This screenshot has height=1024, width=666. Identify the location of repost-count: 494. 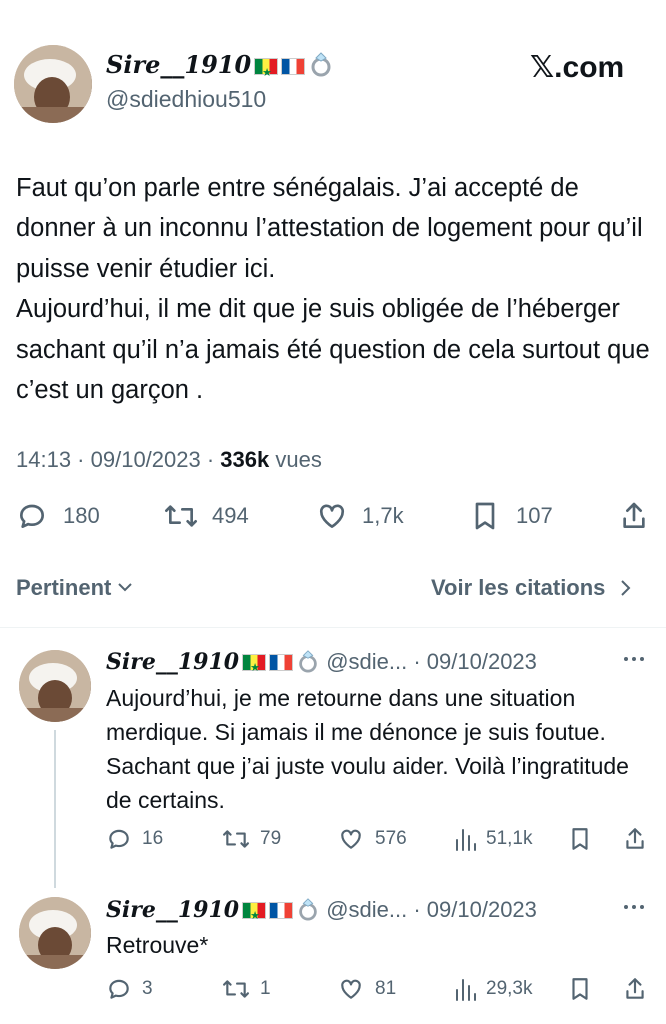
(230, 515).